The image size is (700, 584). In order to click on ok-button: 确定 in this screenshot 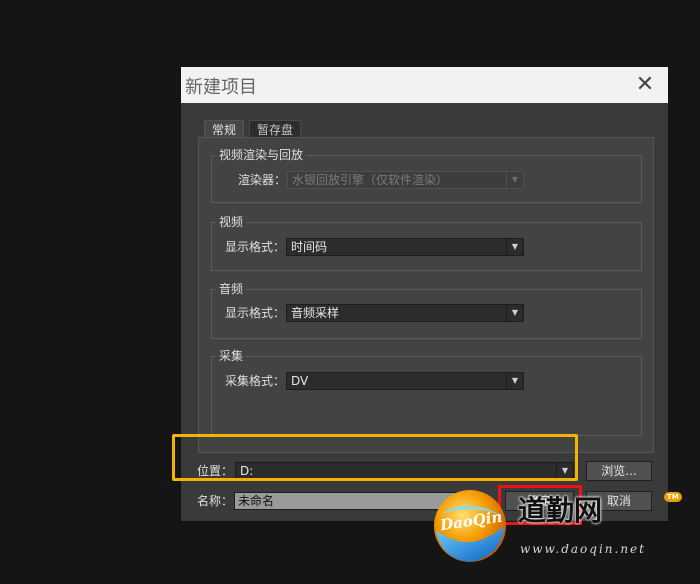, I will do `click(539, 501)`.